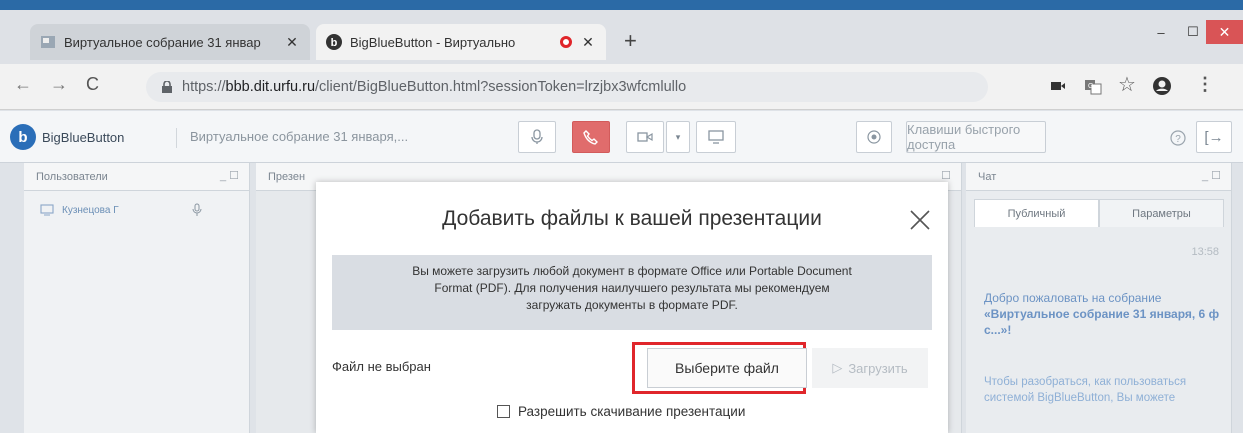 This screenshot has height=433, width=1243. What do you see at coordinates (287, 176) in the screenshot?
I see `presentation-panel-title: Презен` at bounding box center [287, 176].